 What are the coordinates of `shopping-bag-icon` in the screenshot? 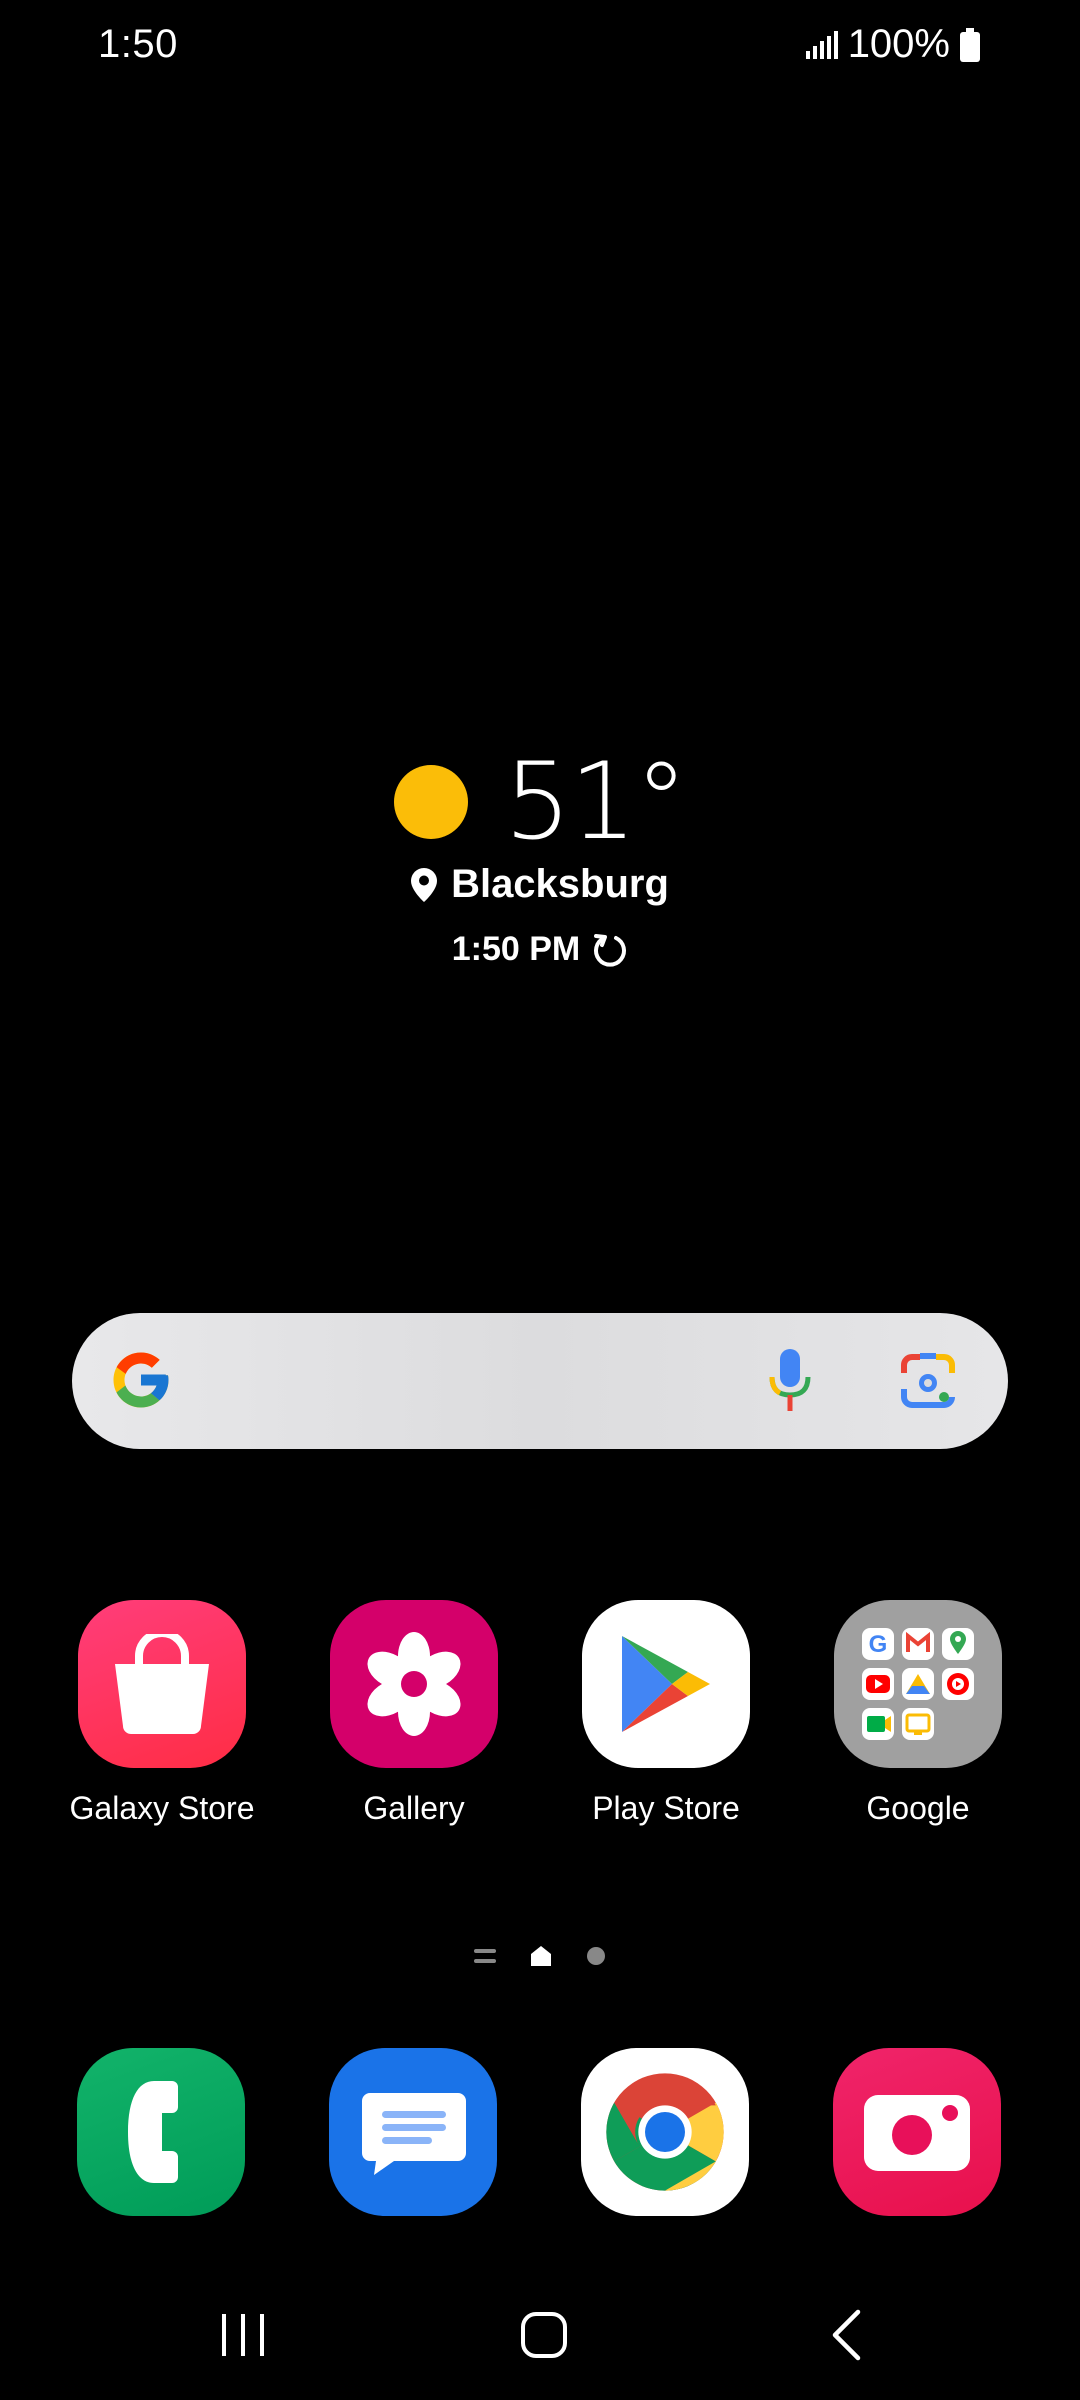 It's located at (162, 1684).